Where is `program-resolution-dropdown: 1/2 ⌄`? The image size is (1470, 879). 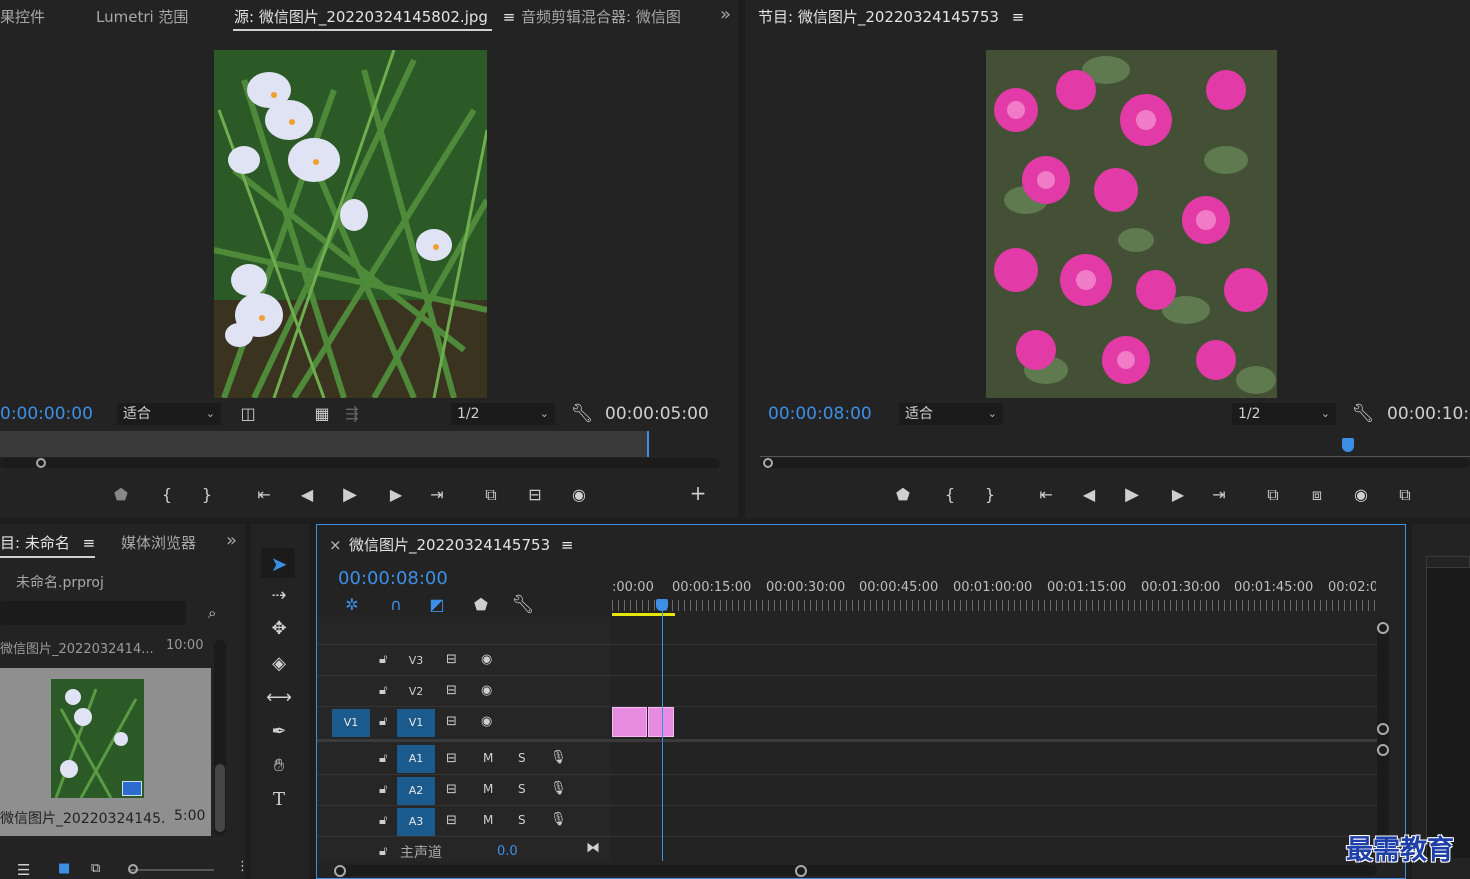
program-resolution-dropdown: 1/2 ⌄ is located at coordinates (1284, 414).